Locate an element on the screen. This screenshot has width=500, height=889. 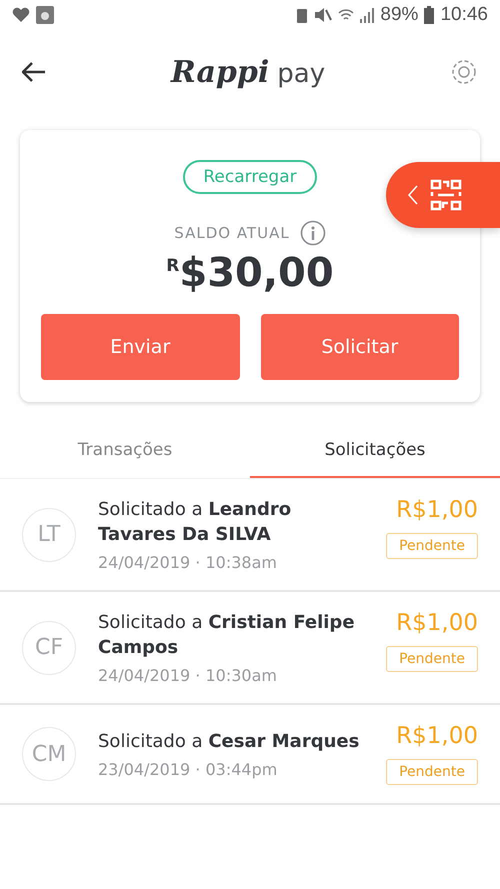
battery-saver-icon is located at coordinates (302, 15).